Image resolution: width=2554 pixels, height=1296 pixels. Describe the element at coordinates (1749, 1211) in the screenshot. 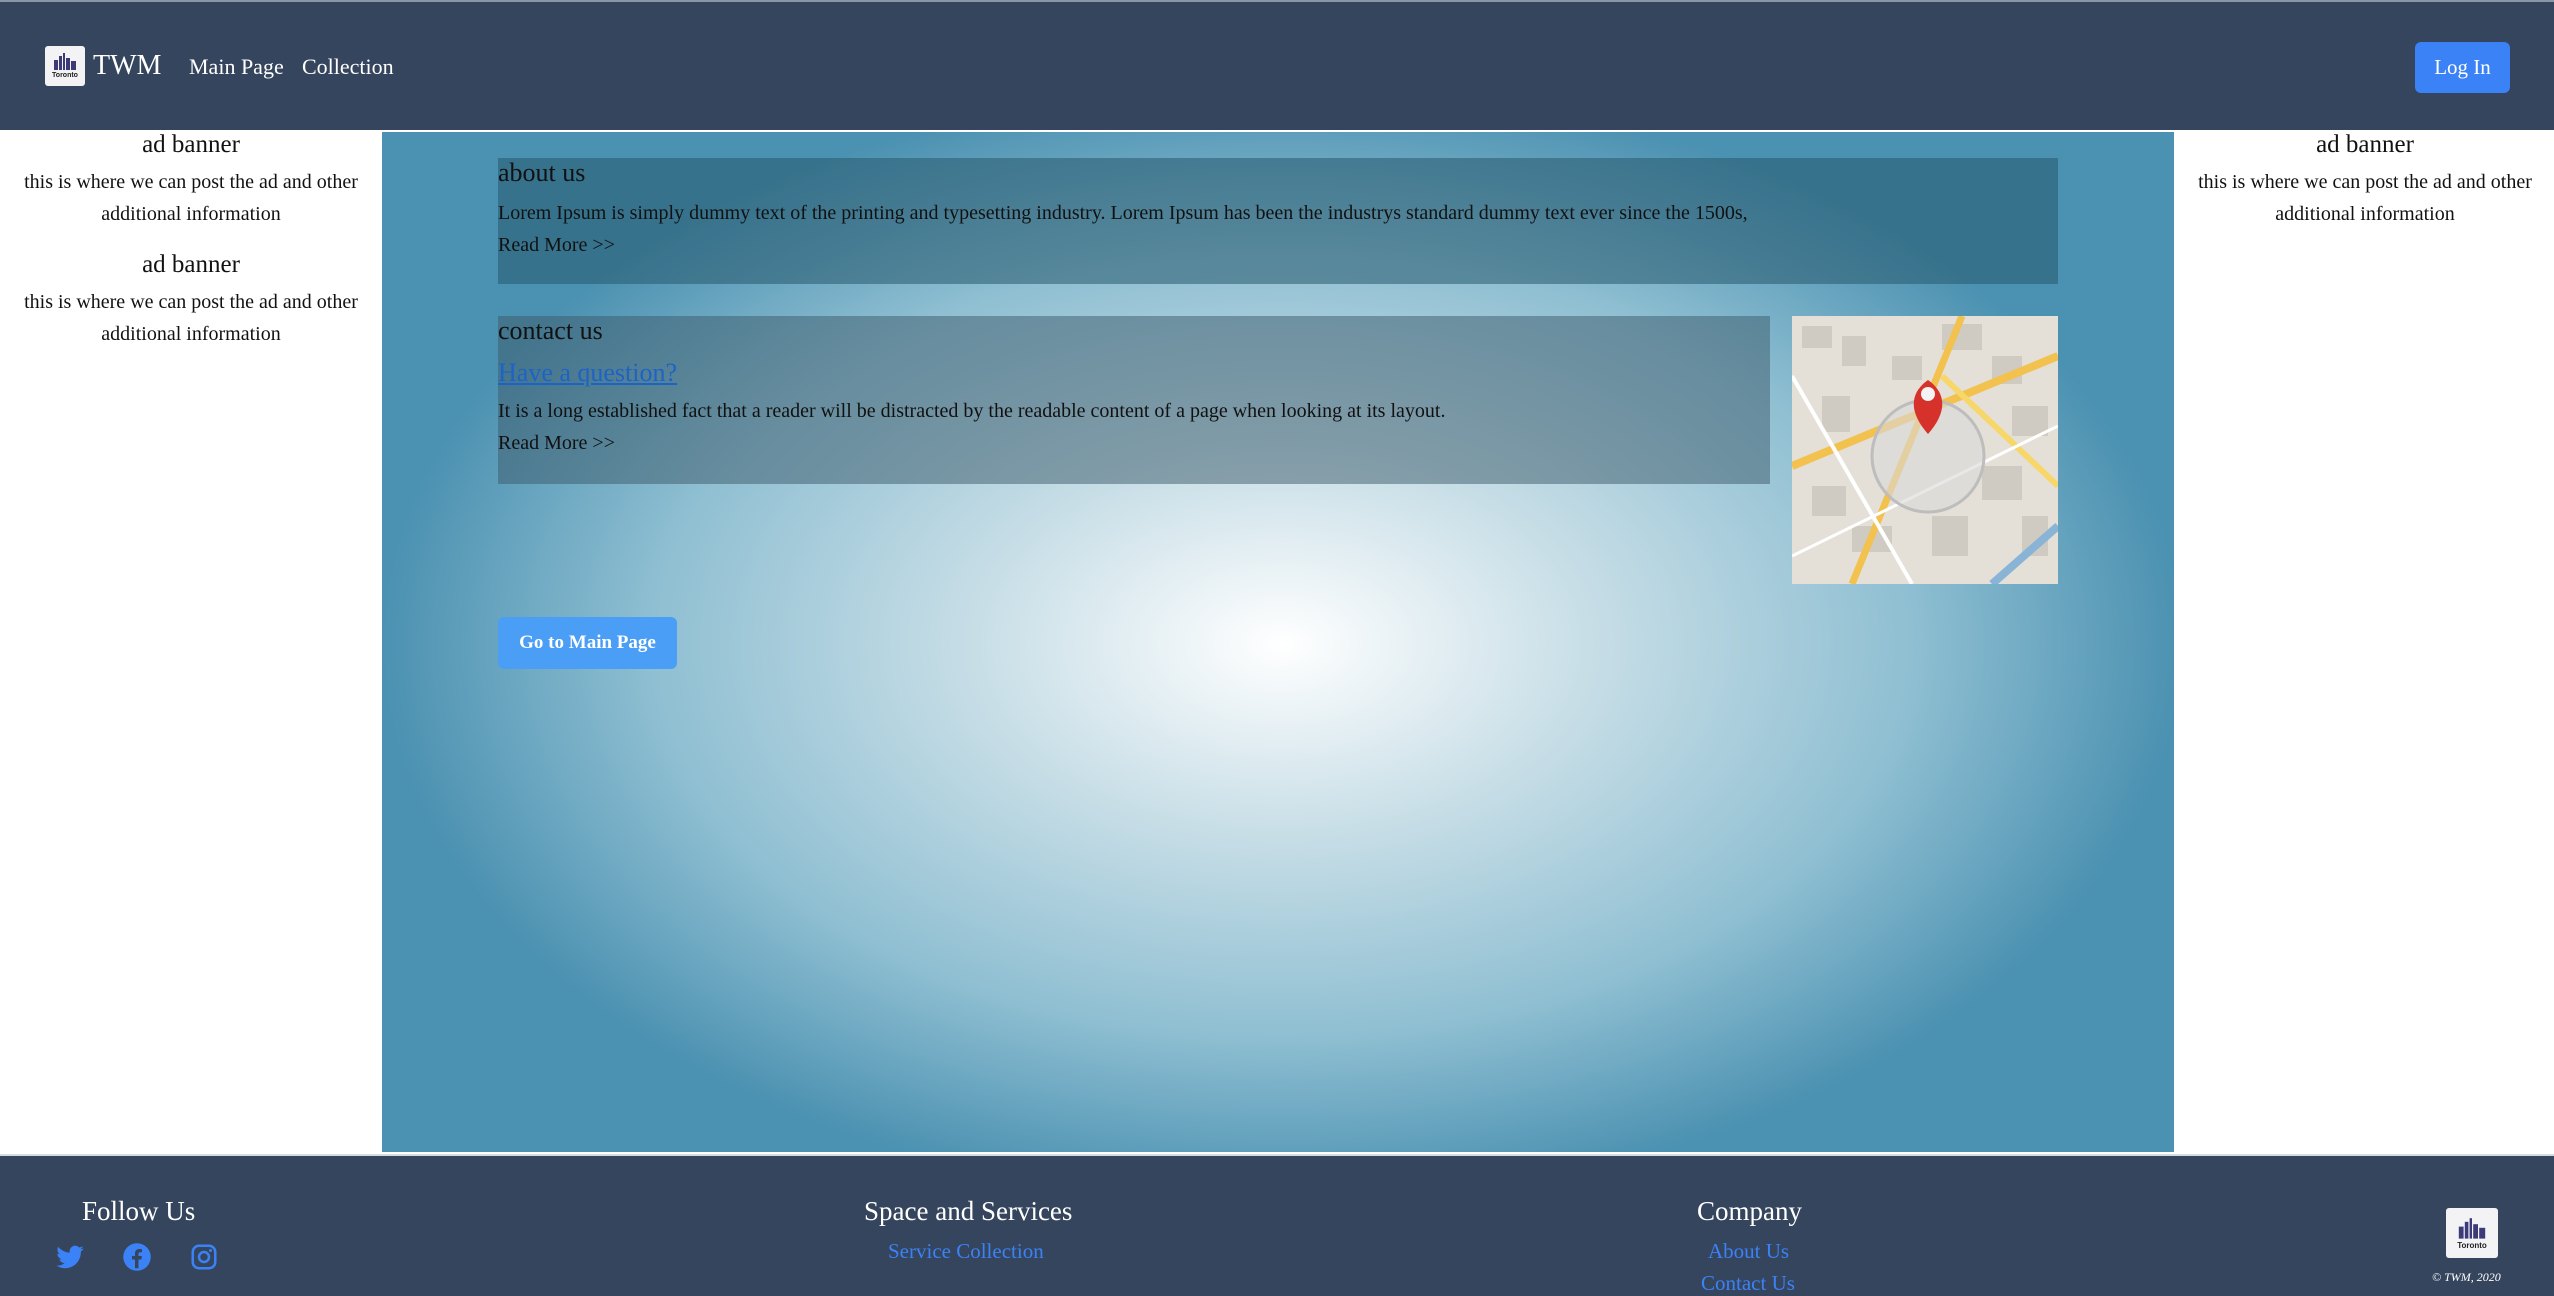

I see `company-title: Company` at that location.